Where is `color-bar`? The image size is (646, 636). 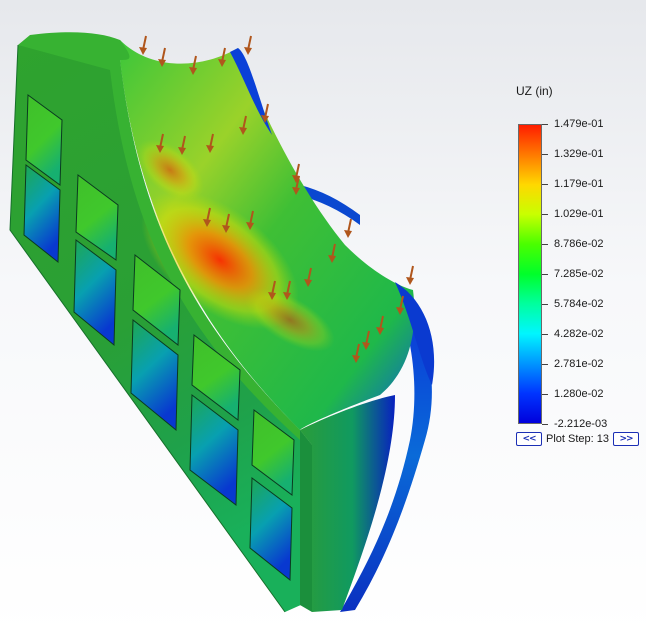
color-bar is located at coordinates (530, 274).